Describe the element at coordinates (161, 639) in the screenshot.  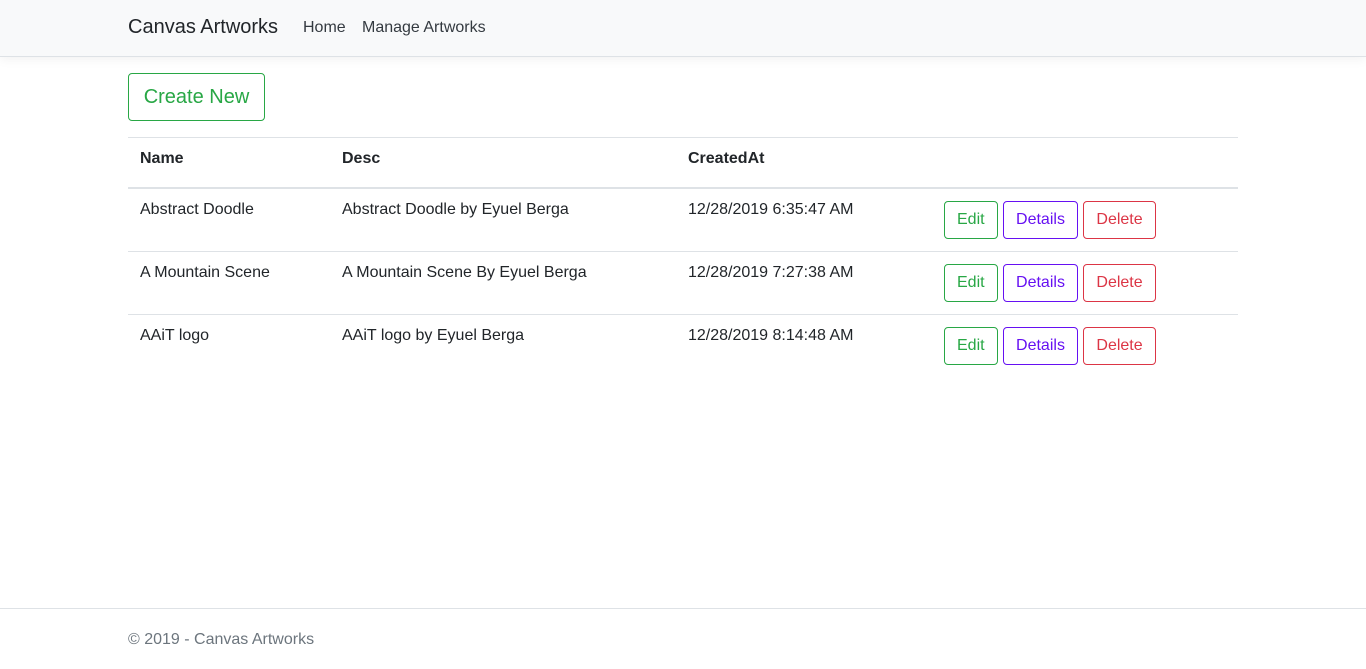
I see `copyright-text: © 2019 -` at that location.